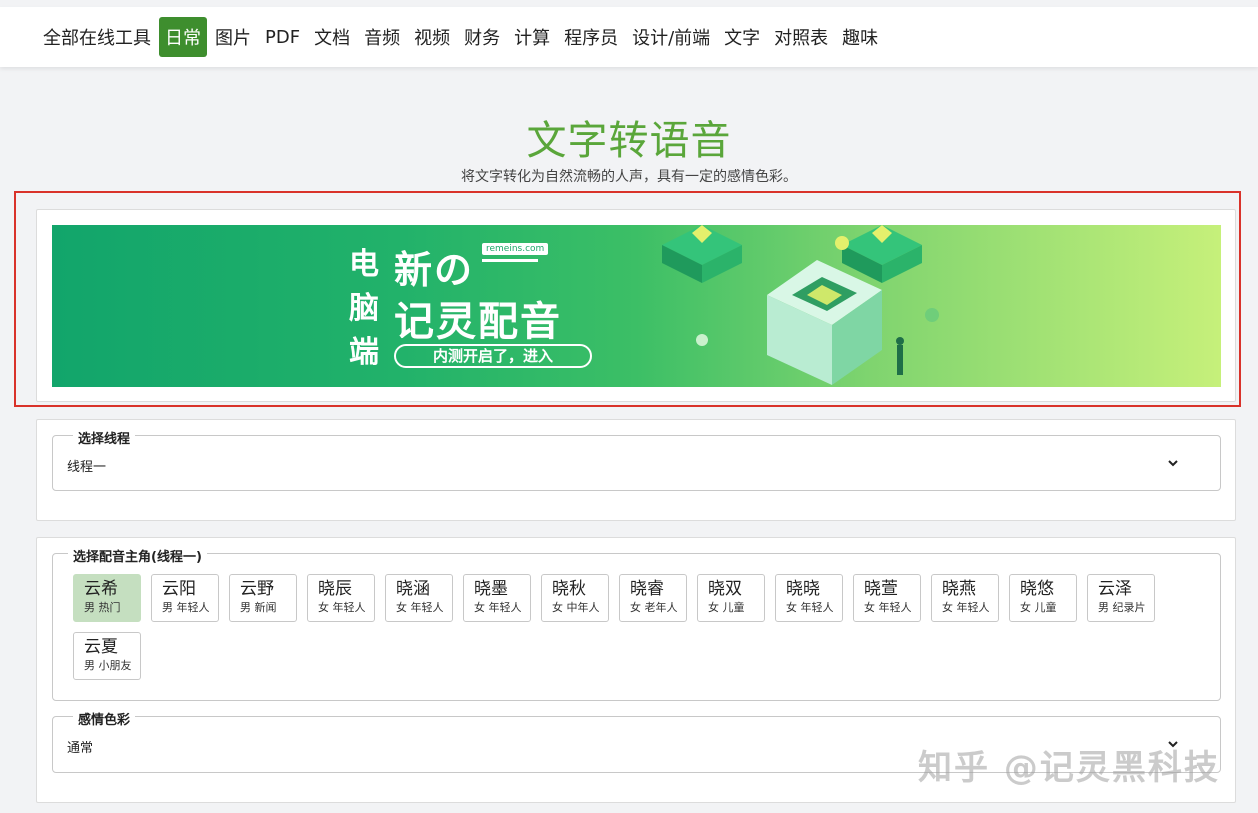 This screenshot has width=1258, height=813. I want to click on nav-item-3: PDF, so click(282, 37).